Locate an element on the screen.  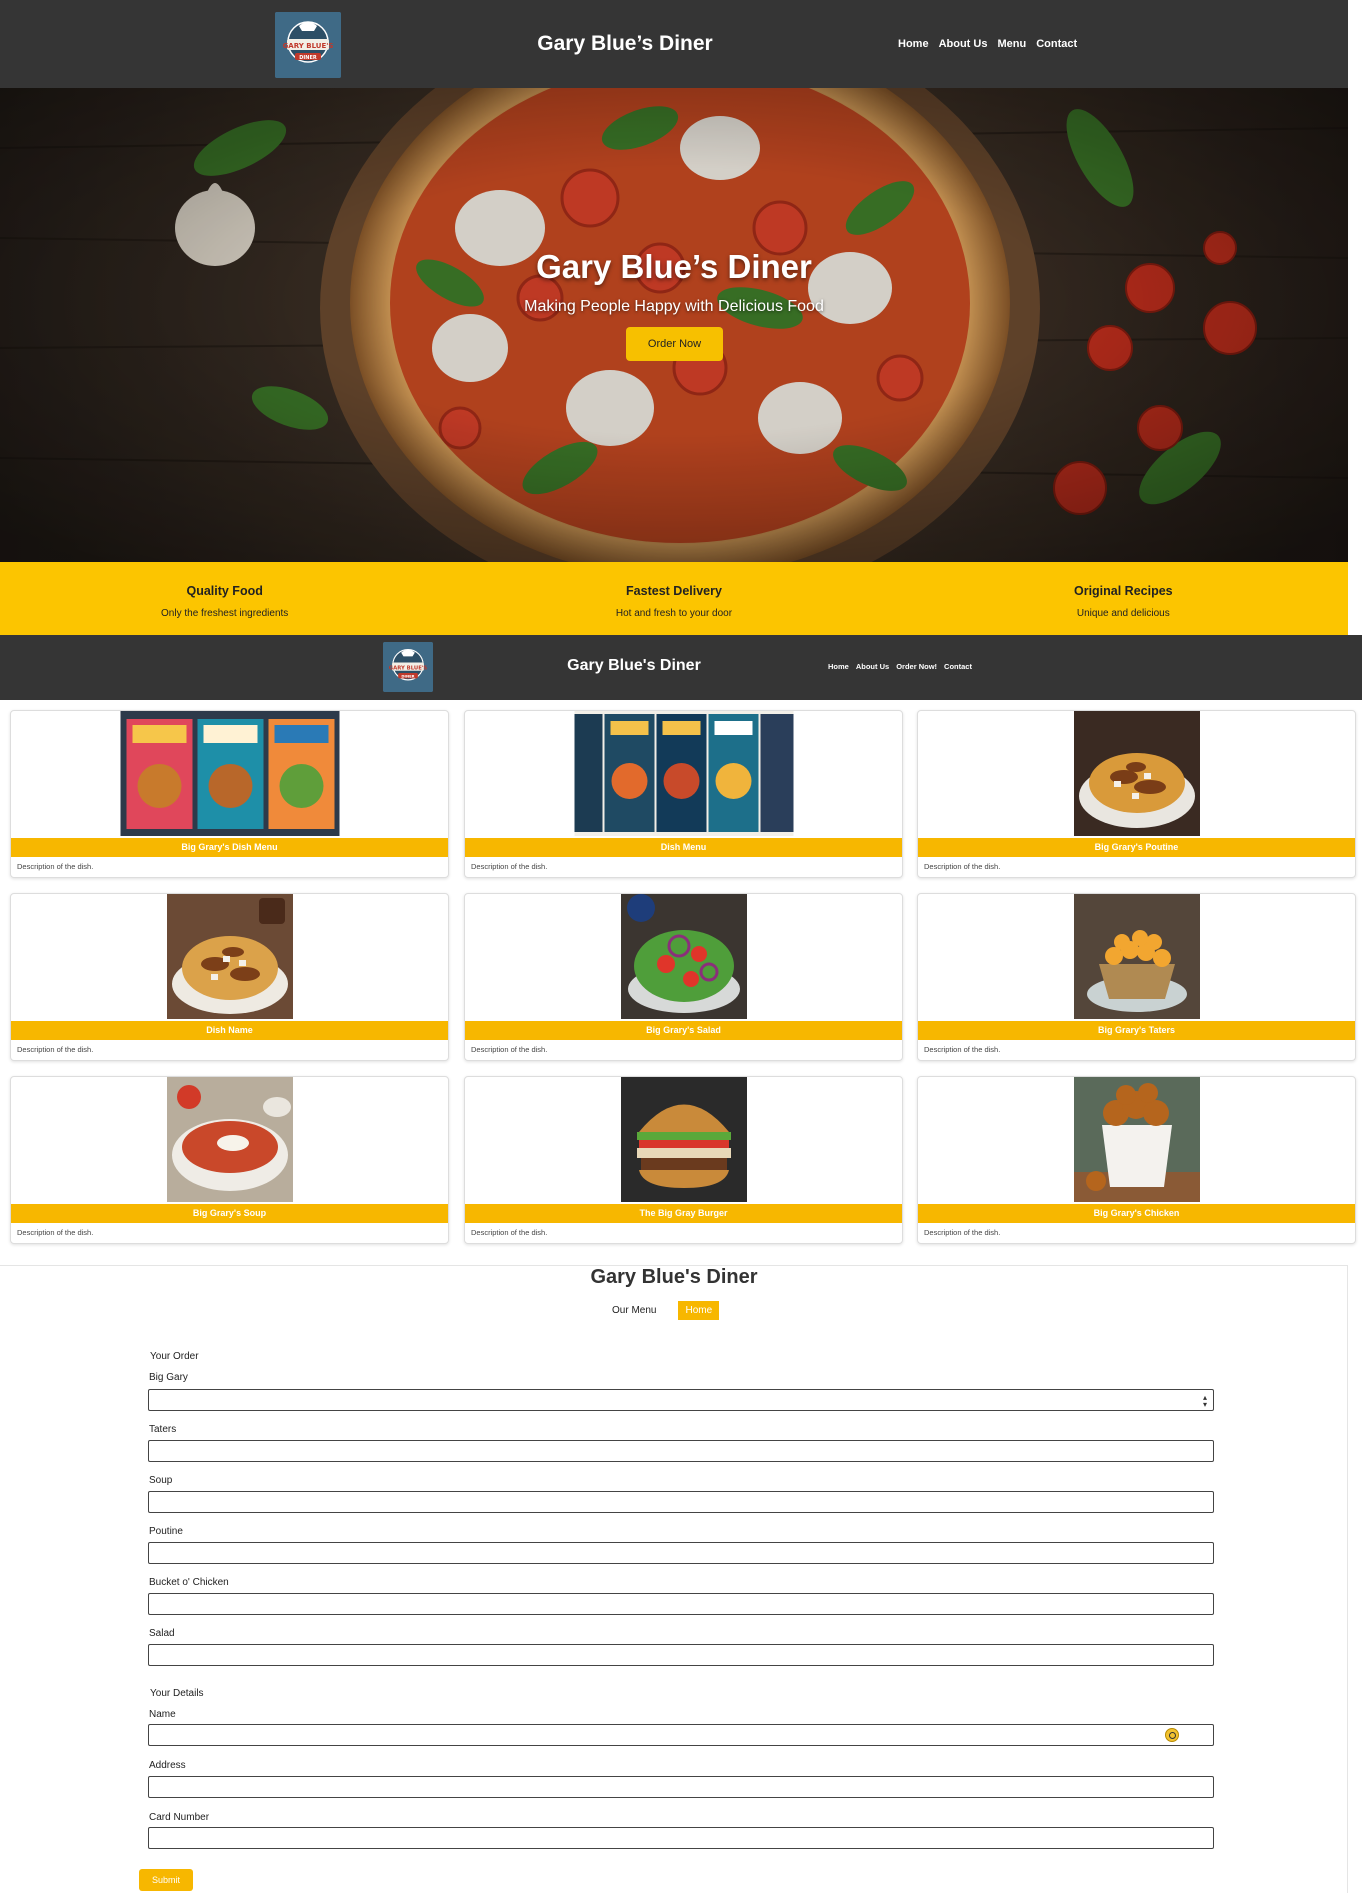
address-label: Address is located at coordinates (167, 1765).